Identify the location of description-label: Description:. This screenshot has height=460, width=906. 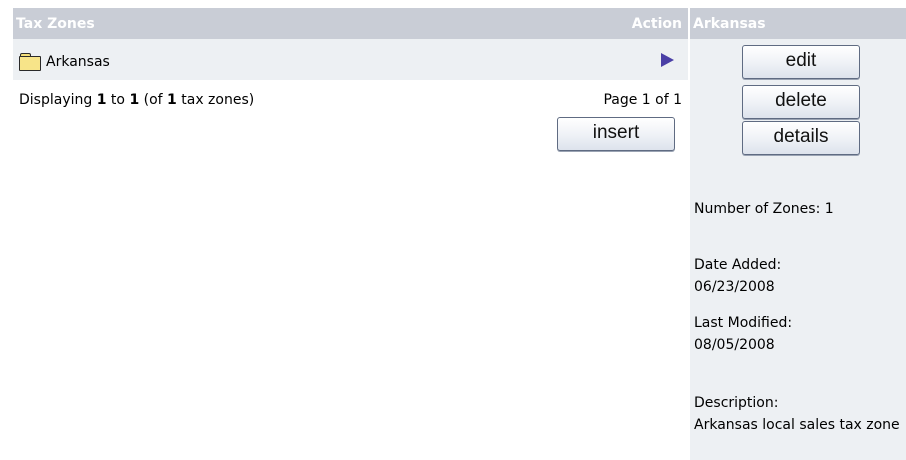
(736, 403).